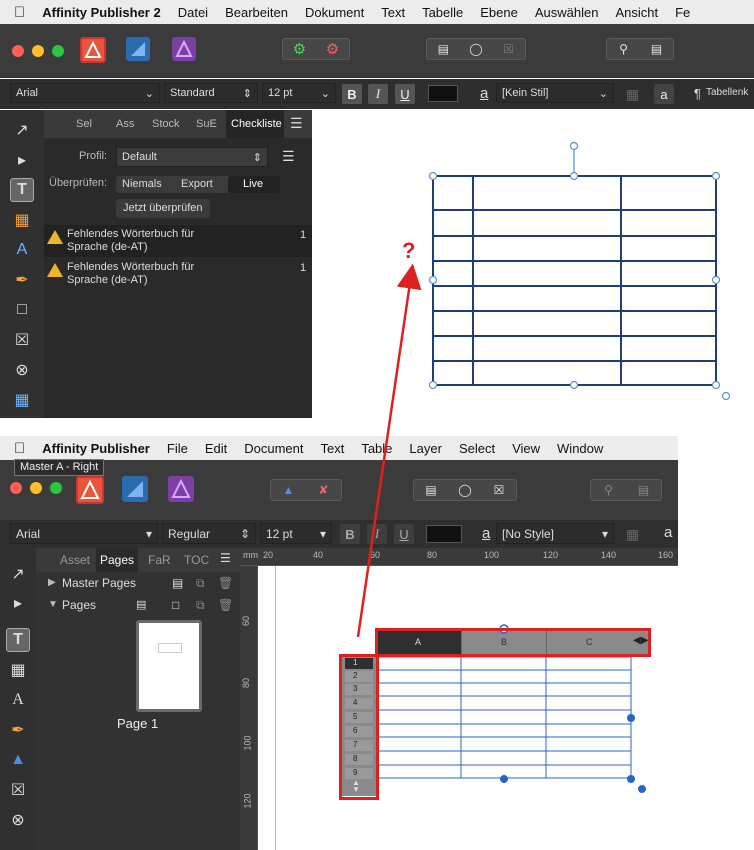 This screenshot has width=754, height=850. What do you see at coordinates (101, 12) in the screenshot?
I see `menu-app: Affinity Publisher 2` at bounding box center [101, 12].